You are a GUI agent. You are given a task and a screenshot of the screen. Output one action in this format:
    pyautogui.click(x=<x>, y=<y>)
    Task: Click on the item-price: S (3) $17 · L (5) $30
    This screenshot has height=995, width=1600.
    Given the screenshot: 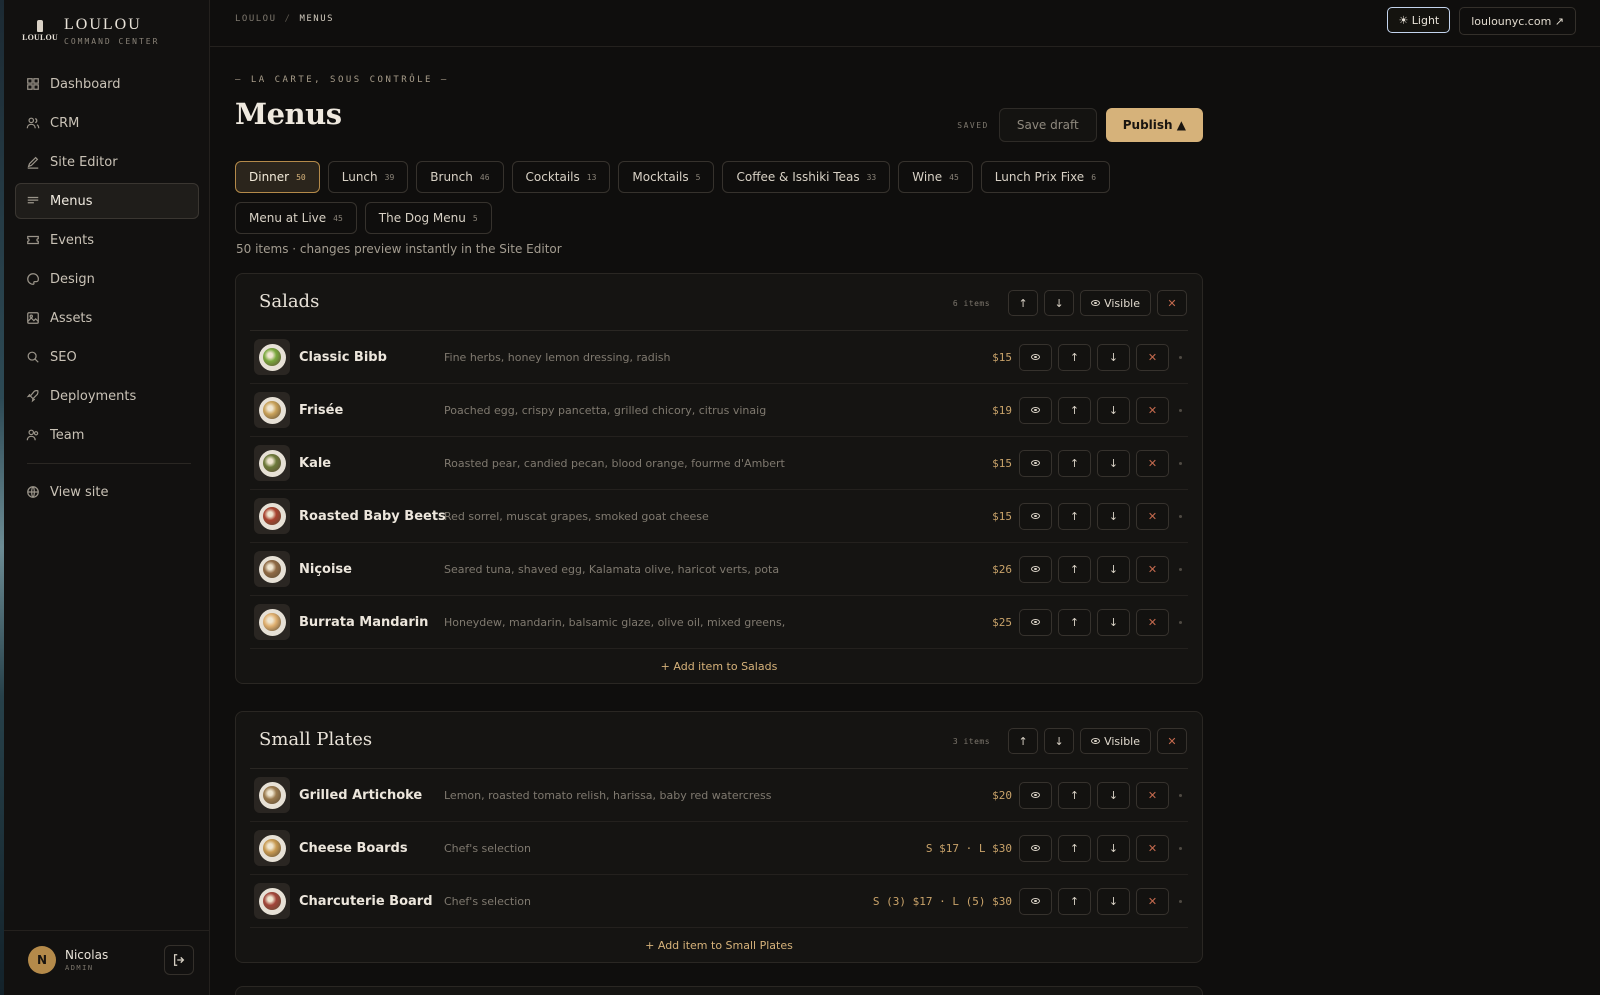 What is the action you would take?
    pyautogui.click(x=942, y=901)
    